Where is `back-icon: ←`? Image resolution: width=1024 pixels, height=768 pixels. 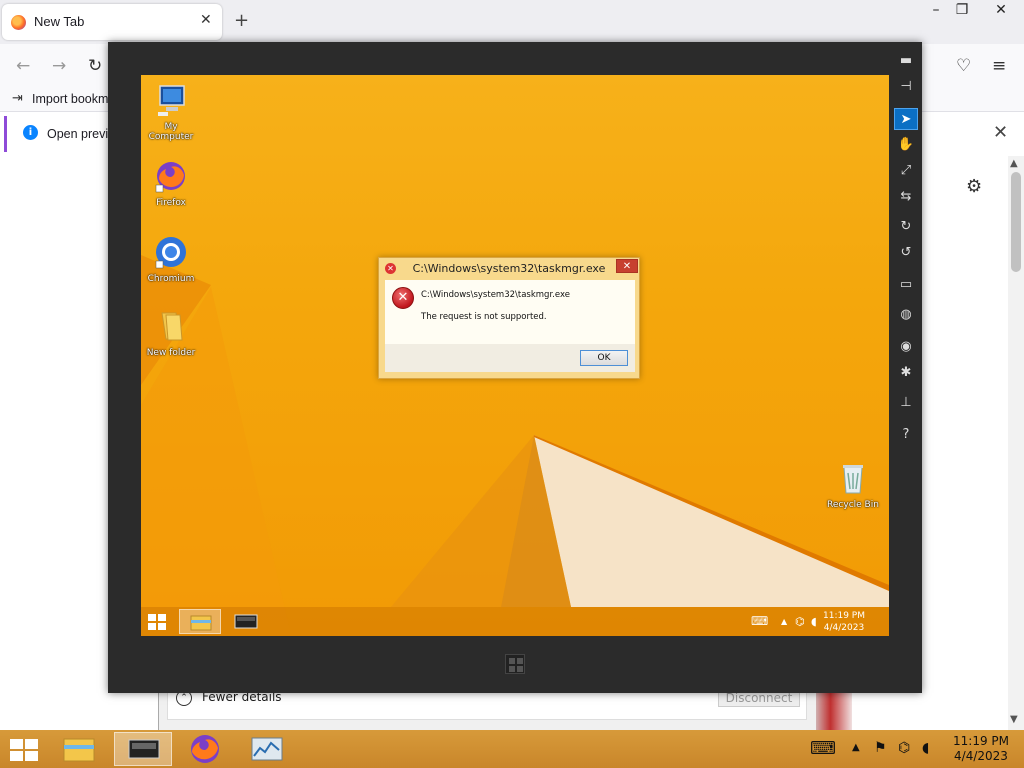 back-icon: ← is located at coordinates (23, 66).